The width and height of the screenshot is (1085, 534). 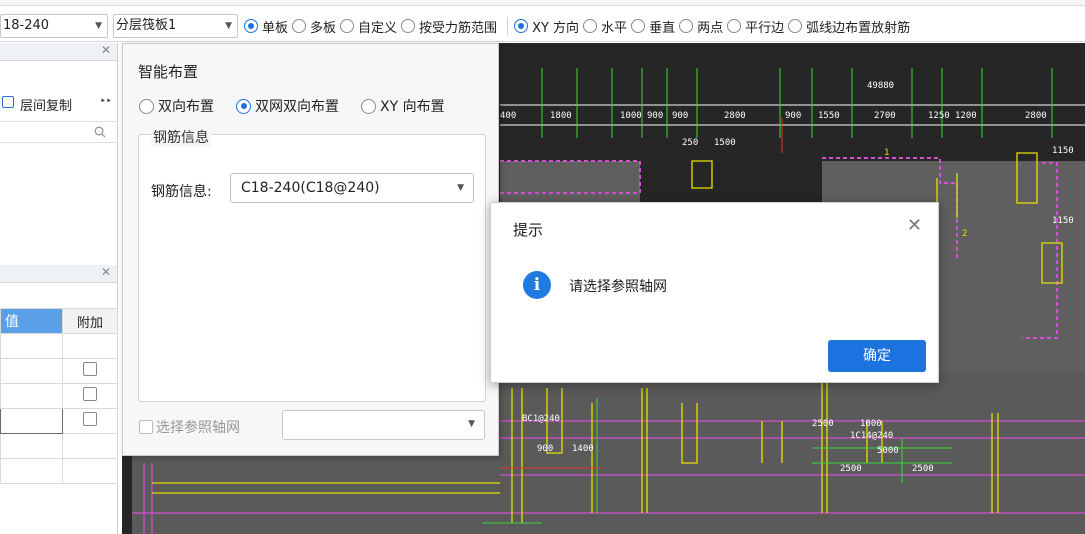 I want to click on search-icon, so click(x=100, y=132).